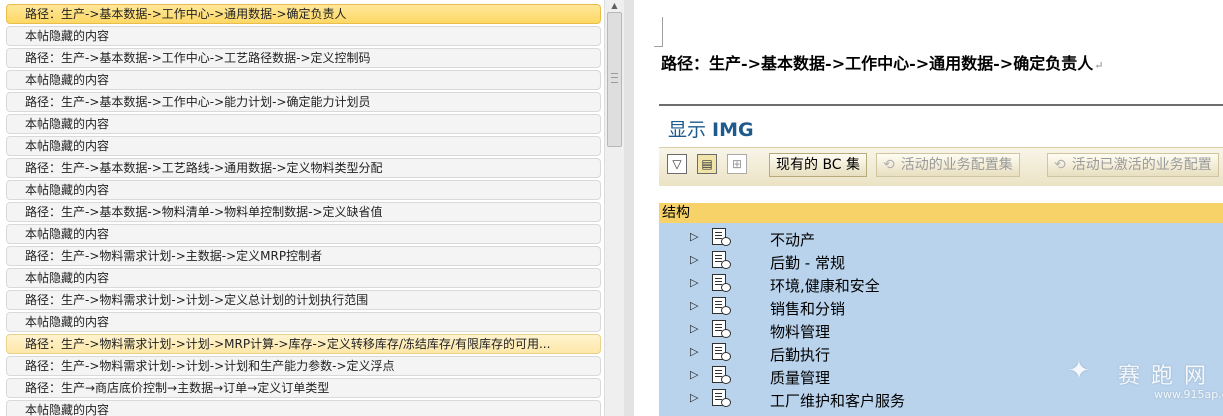 This screenshot has height=416, width=1223. I want to click on list-item: 路径：生产->基本数据->物料清单->物料单控制数据->定义缺省值, so click(303, 212).